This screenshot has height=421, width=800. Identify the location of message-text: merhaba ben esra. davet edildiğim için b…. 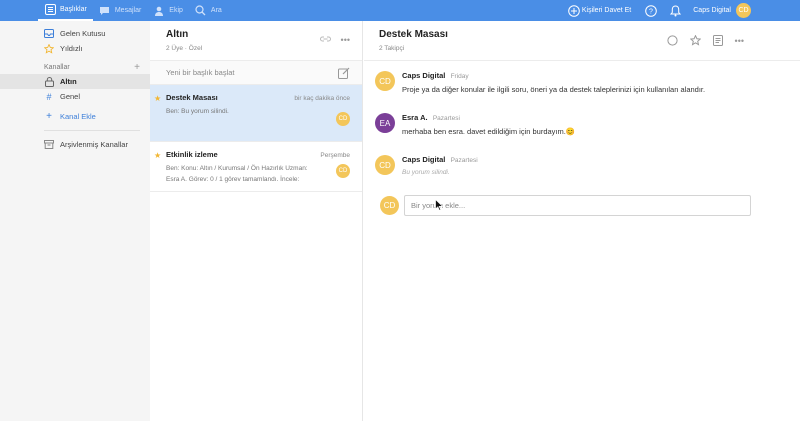
(489, 131).